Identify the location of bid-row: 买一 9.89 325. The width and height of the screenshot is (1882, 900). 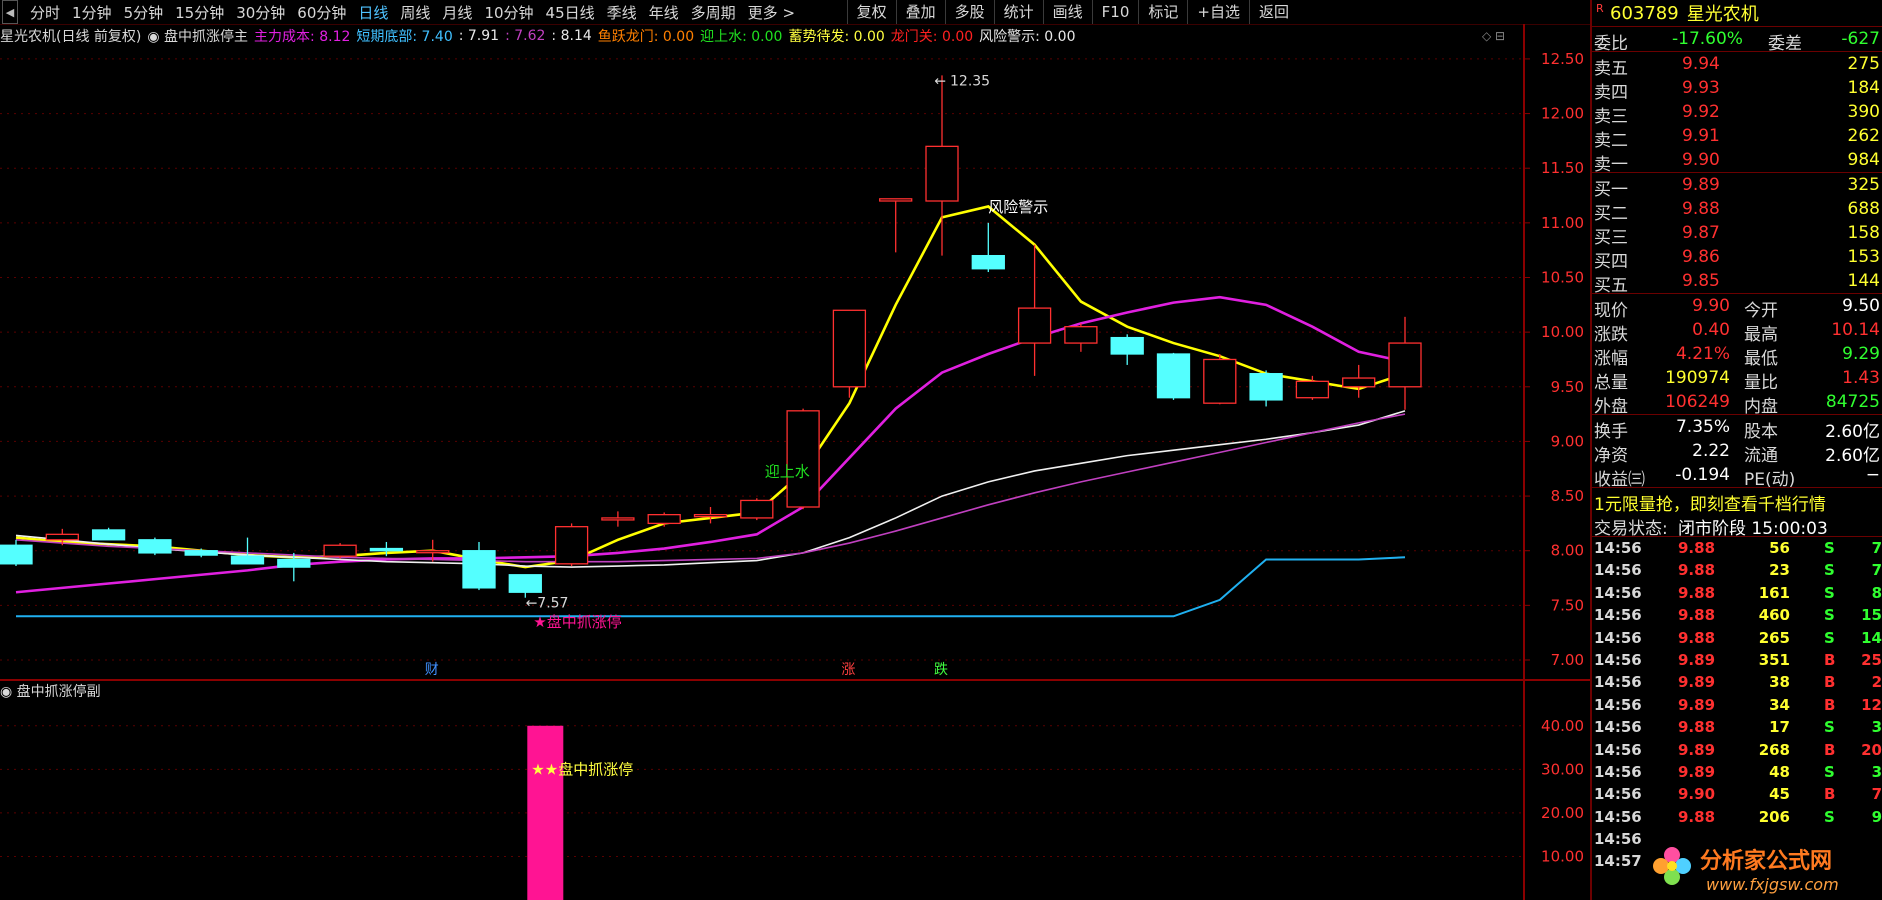
(1737, 186).